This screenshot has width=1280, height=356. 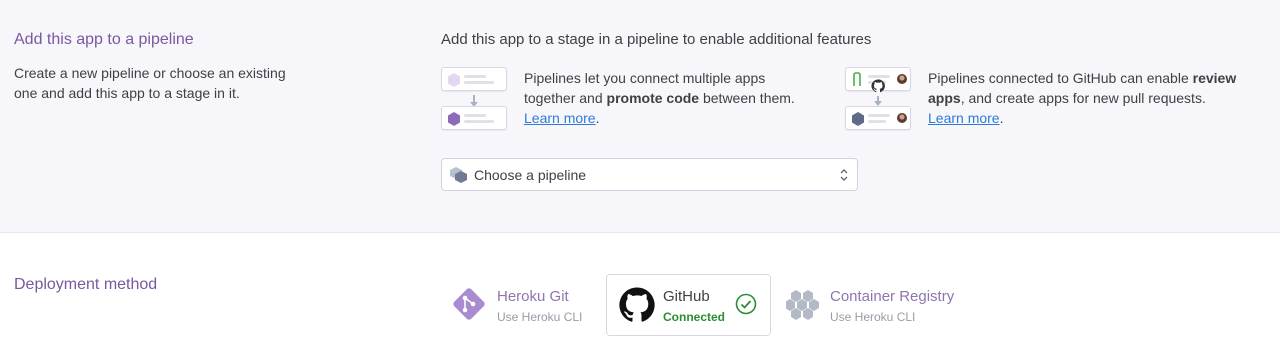 I want to click on feature-promote-bold: promote code, so click(x=653, y=98).